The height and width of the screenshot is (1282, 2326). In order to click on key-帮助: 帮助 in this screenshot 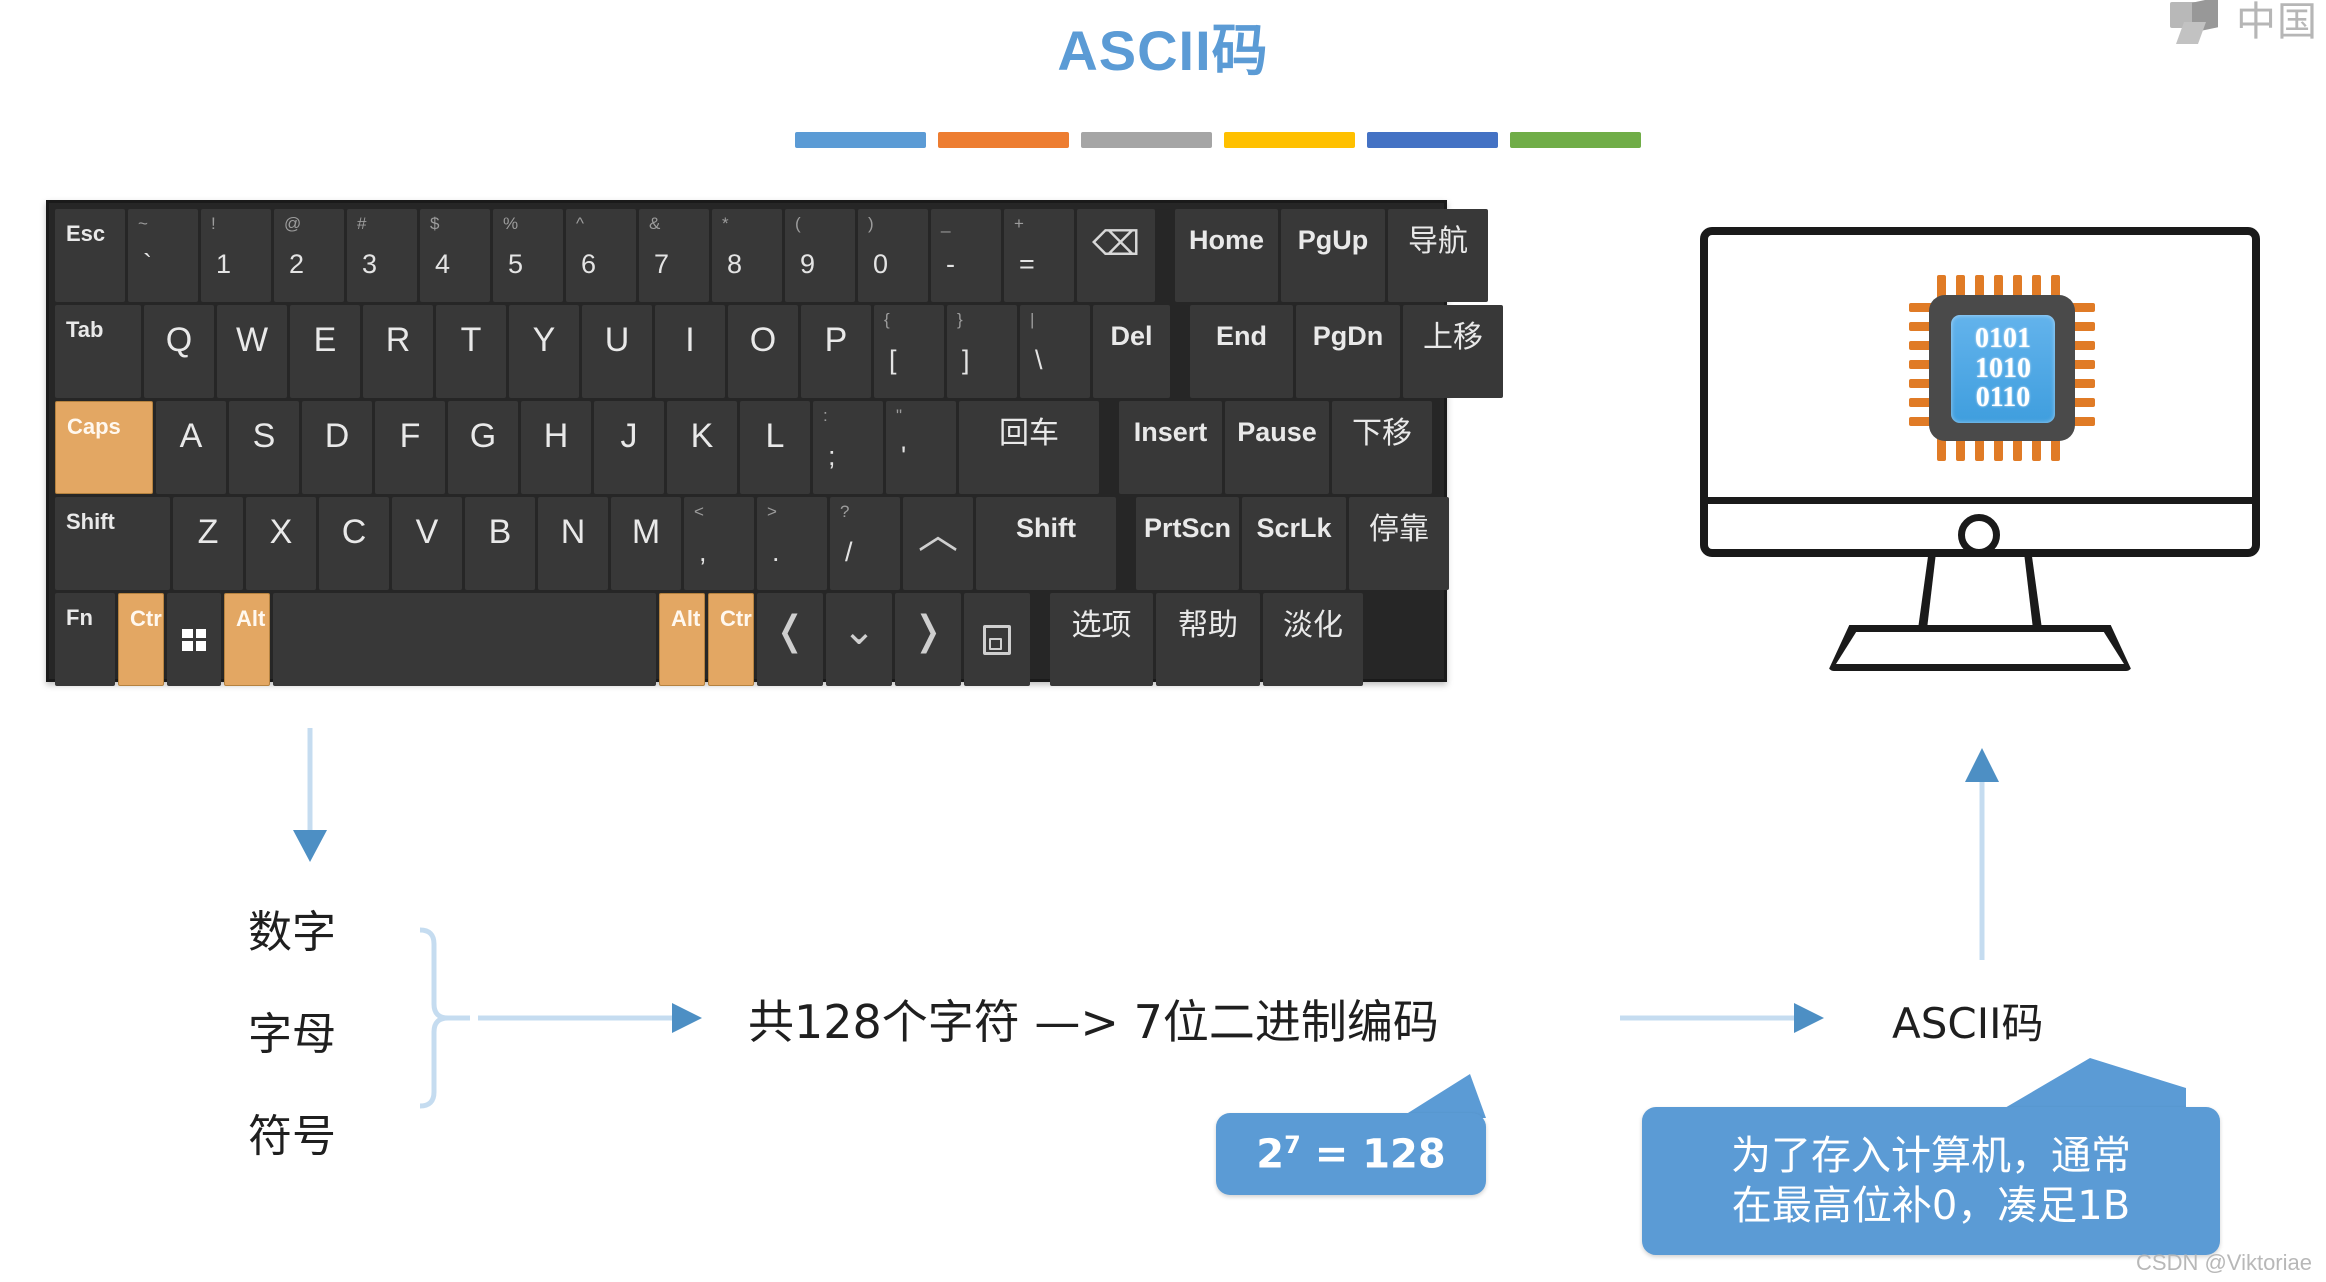, I will do `click(1208, 639)`.